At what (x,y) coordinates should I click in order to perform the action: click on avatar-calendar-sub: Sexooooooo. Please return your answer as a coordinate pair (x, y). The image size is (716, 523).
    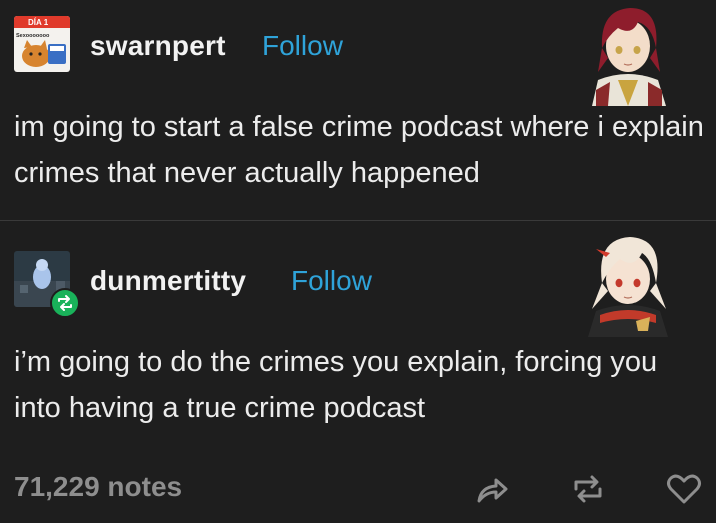
    Looking at the image, I should click on (33, 36).